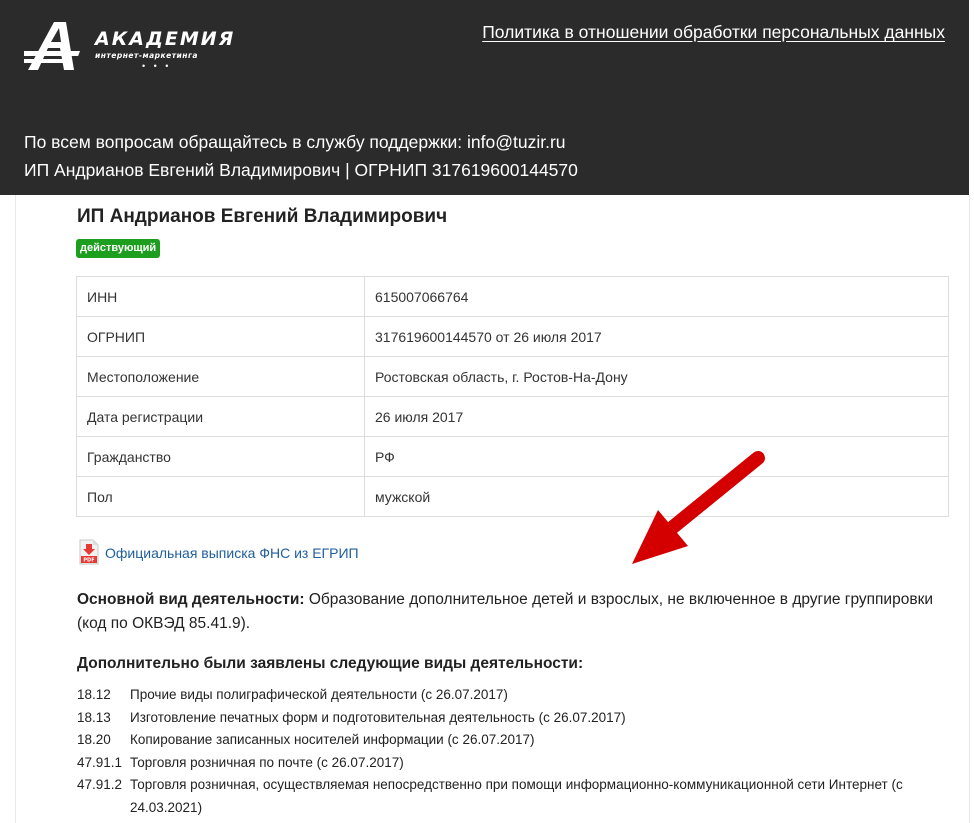 The width and height of the screenshot is (974, 823). Describe the element at coordinates (656, 416) in the screenshot. I see `row-value: 26 июля 2017` at that location.